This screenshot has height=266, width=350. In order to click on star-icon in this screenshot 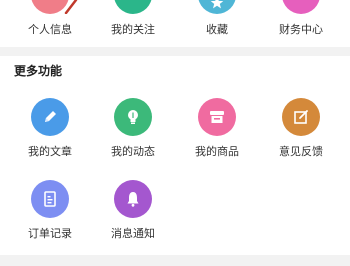, I will do `click(217, 7)`.